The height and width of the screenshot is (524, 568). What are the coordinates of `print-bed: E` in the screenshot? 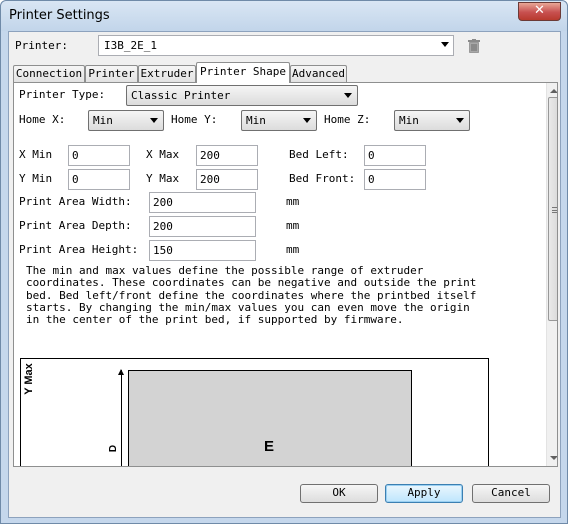 It's located at (270, 418).